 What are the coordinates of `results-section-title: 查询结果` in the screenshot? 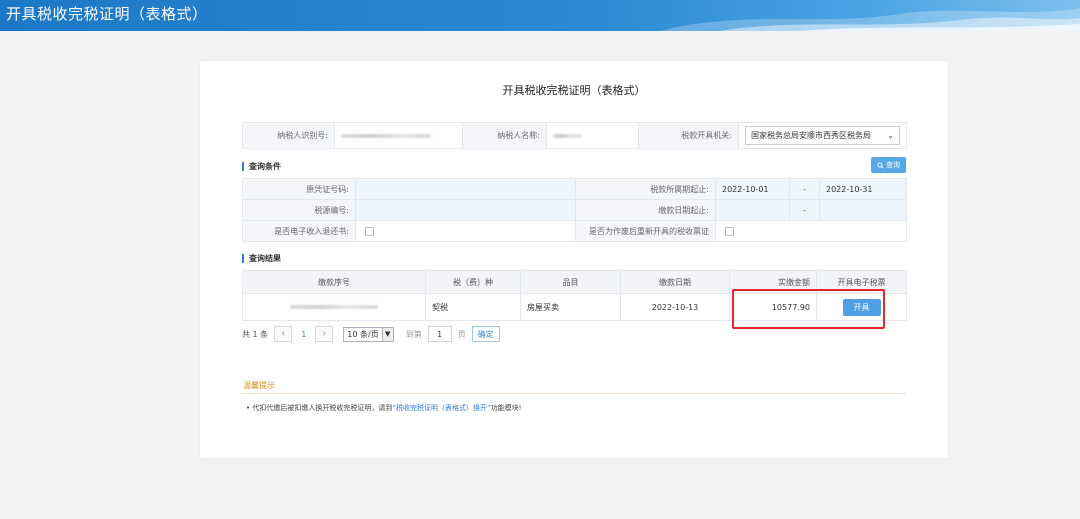 It's located at (261, 258).